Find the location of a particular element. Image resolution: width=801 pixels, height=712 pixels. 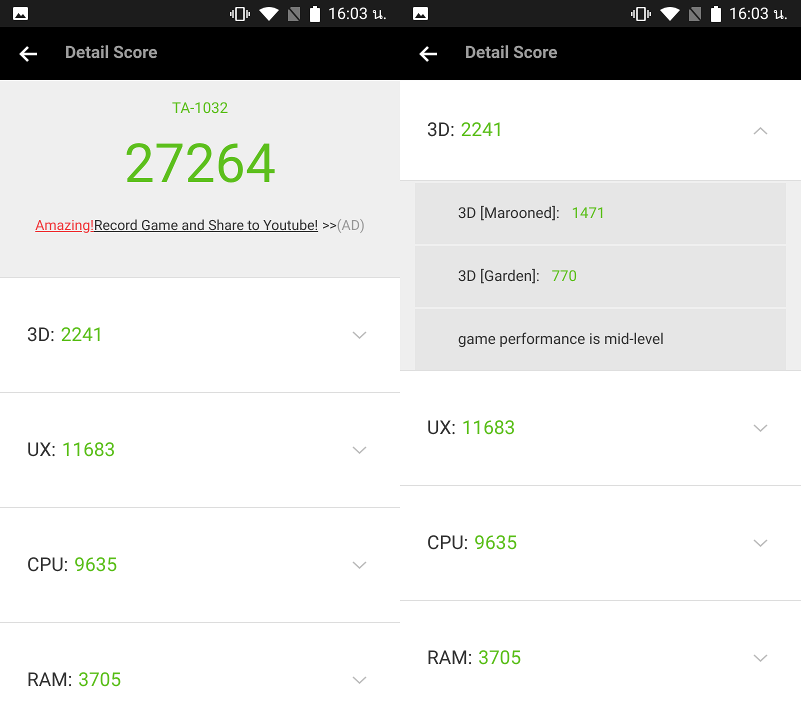

chevron-up-icon is located at coordinates (760, 130).